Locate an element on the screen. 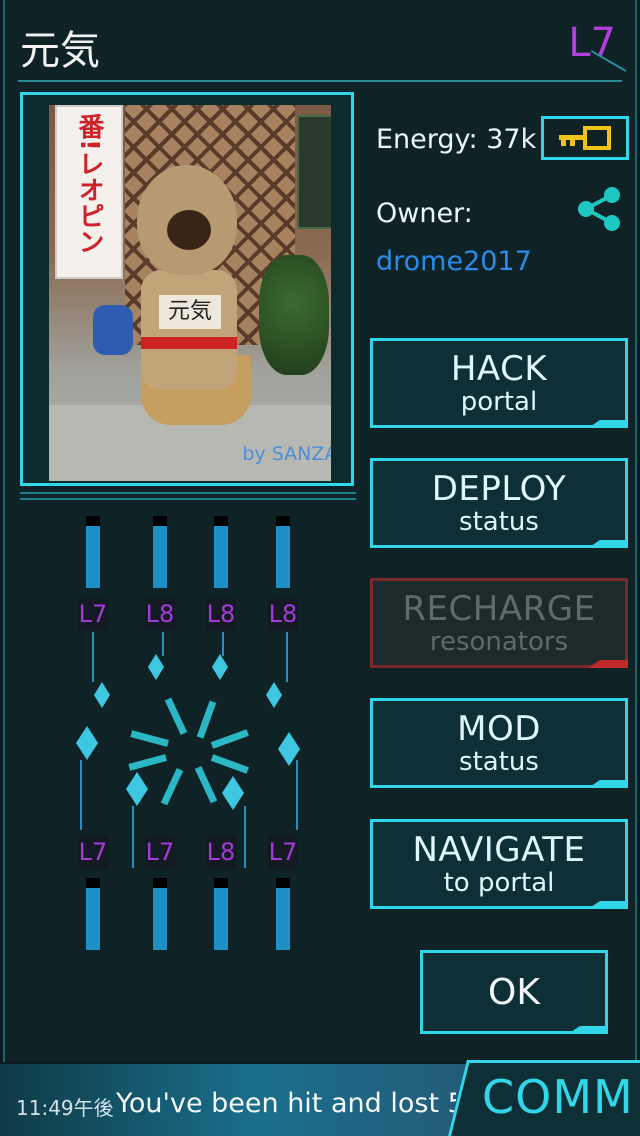  mod-button: MOD status is located at coordinates (499, 743).